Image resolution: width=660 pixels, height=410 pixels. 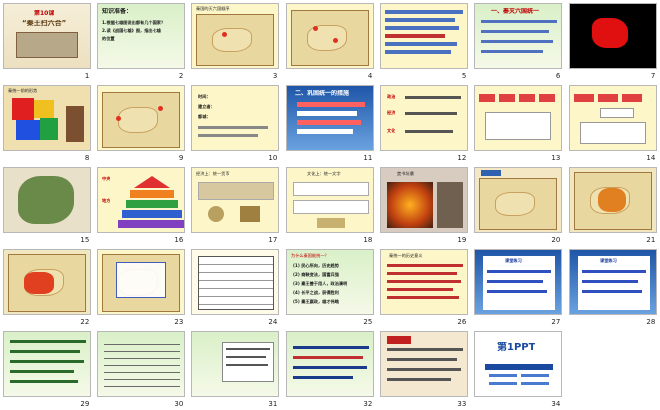 What do you see at coordinates (235, 41) in the screenshot?
I see `slide-thumbnail-3: 秦国的灭六国顺序 3` at bounding box center [235, 41].